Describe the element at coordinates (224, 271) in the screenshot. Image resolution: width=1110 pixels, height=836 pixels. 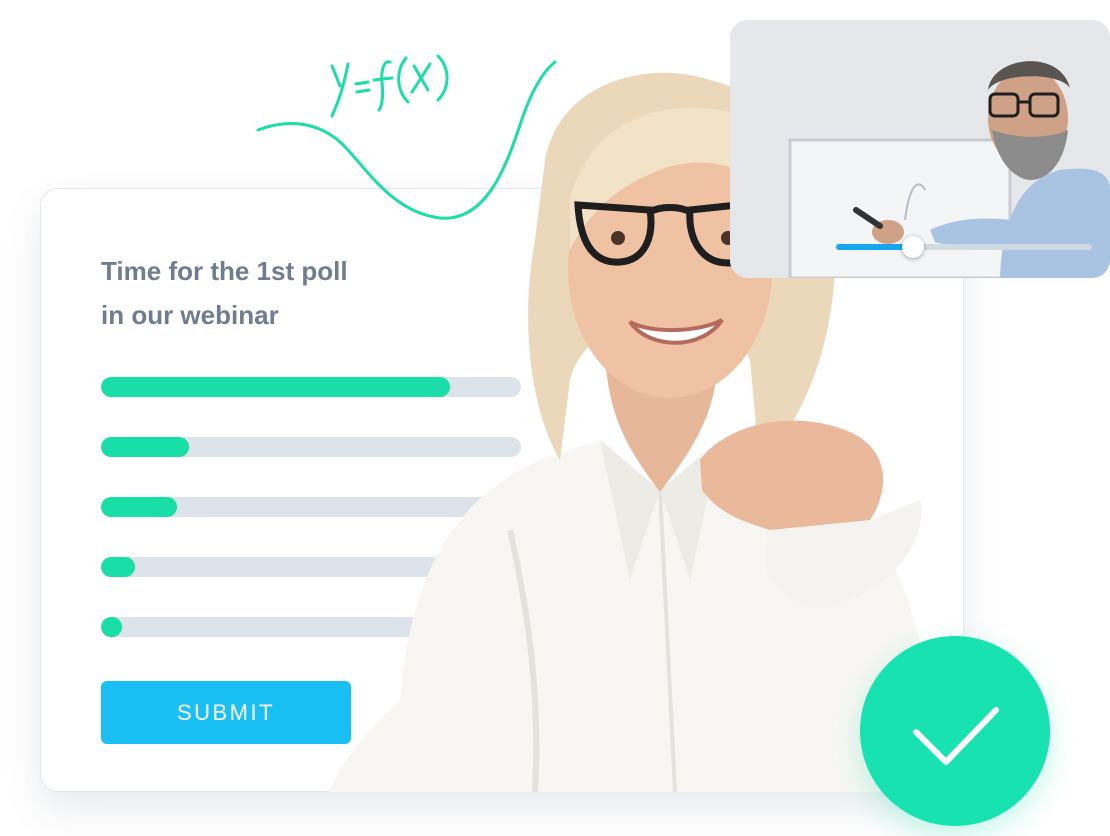
I see `poll-title-line-1: Time for the 1st poll` at that location.